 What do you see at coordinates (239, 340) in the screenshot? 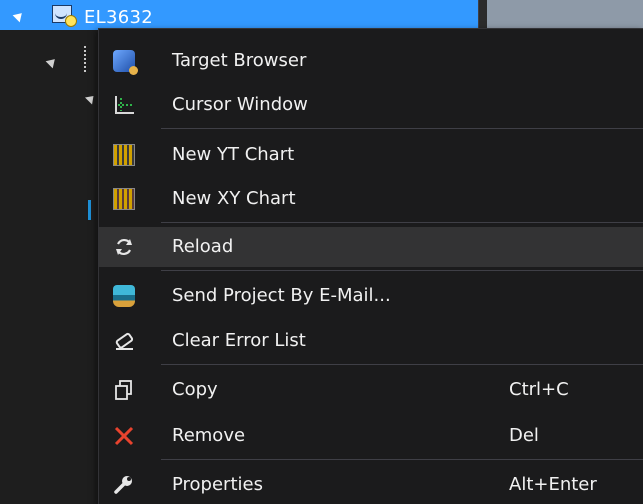
I see `menu-item-label: Clear Error List` at bounding box center [239, 340].